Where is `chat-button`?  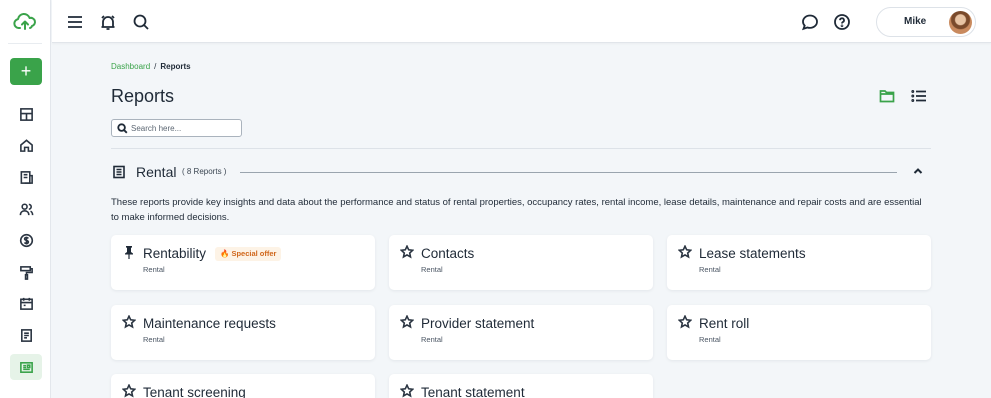
chat-button is located at coordinates (810, 22).